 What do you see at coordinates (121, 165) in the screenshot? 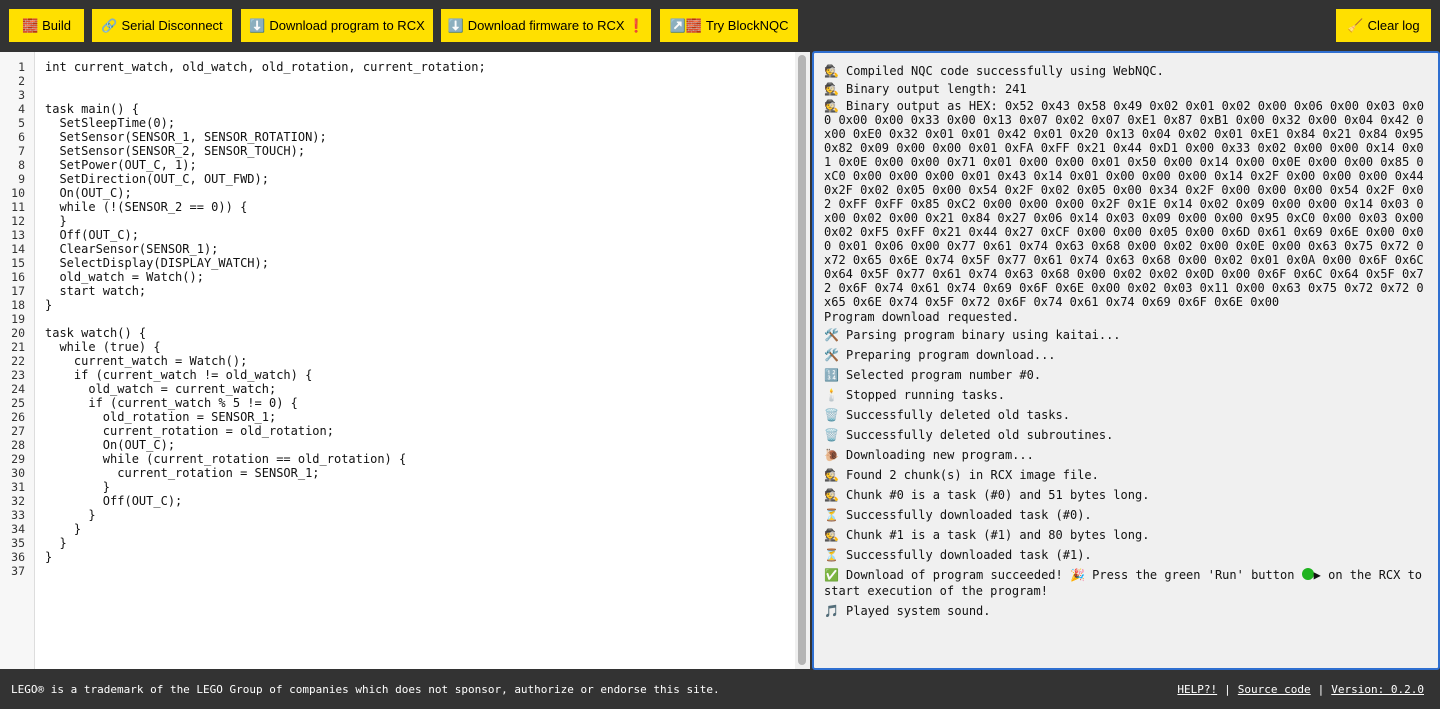
I see `code-line: SetPower(OUT_C, 1);` at bounding box center [121, 165].